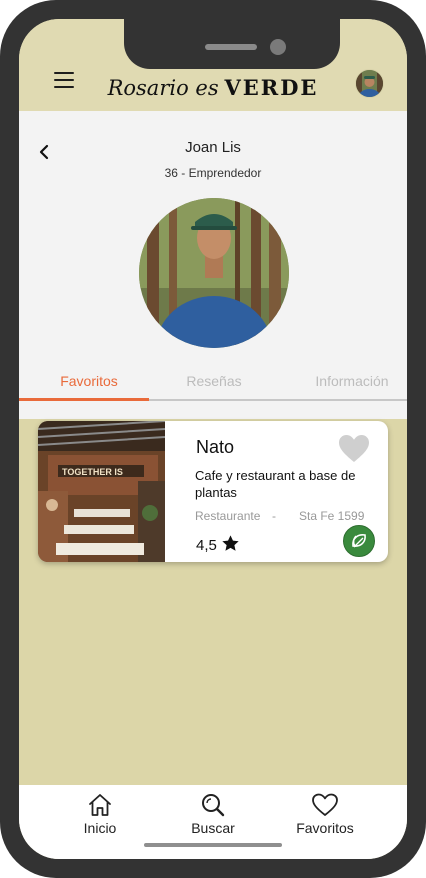 The image size is (426, 878). Describe the element at coordinates (278, 47) in the screenshot. I see `front-camera` at that location.